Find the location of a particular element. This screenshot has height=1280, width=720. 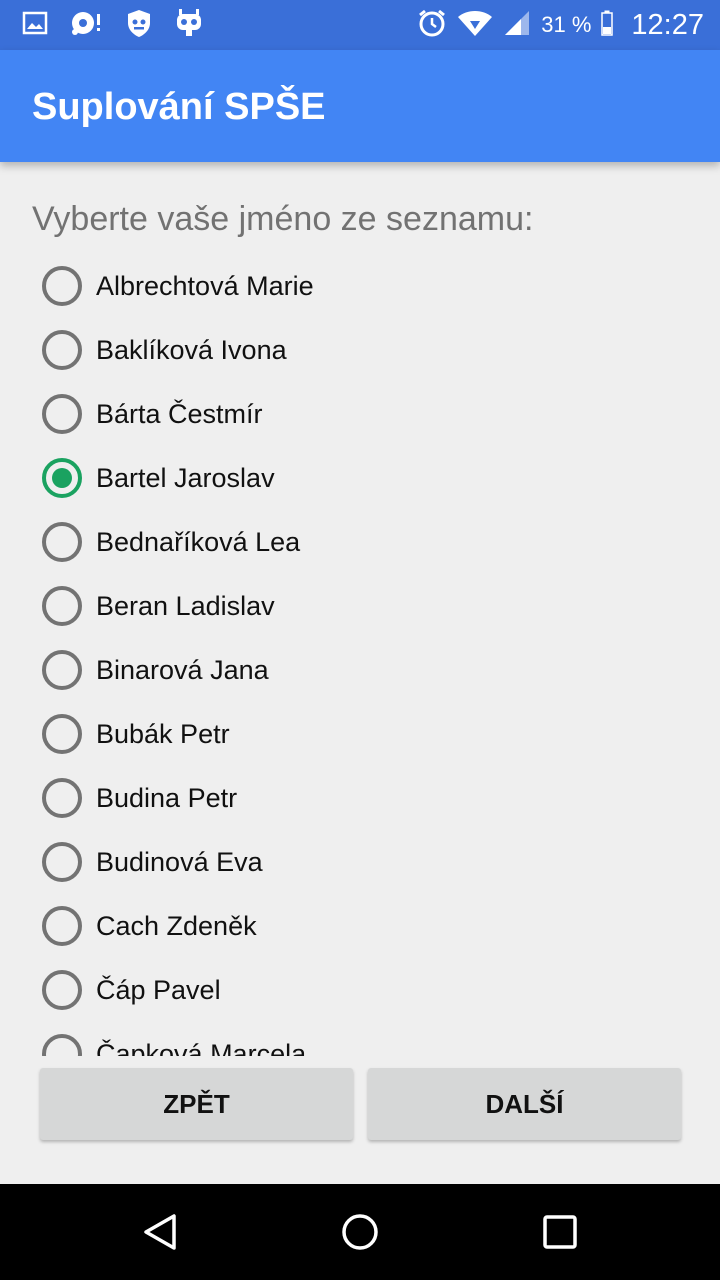

status-bar: 31 % 12:27 is located at coordinates (360, 25).